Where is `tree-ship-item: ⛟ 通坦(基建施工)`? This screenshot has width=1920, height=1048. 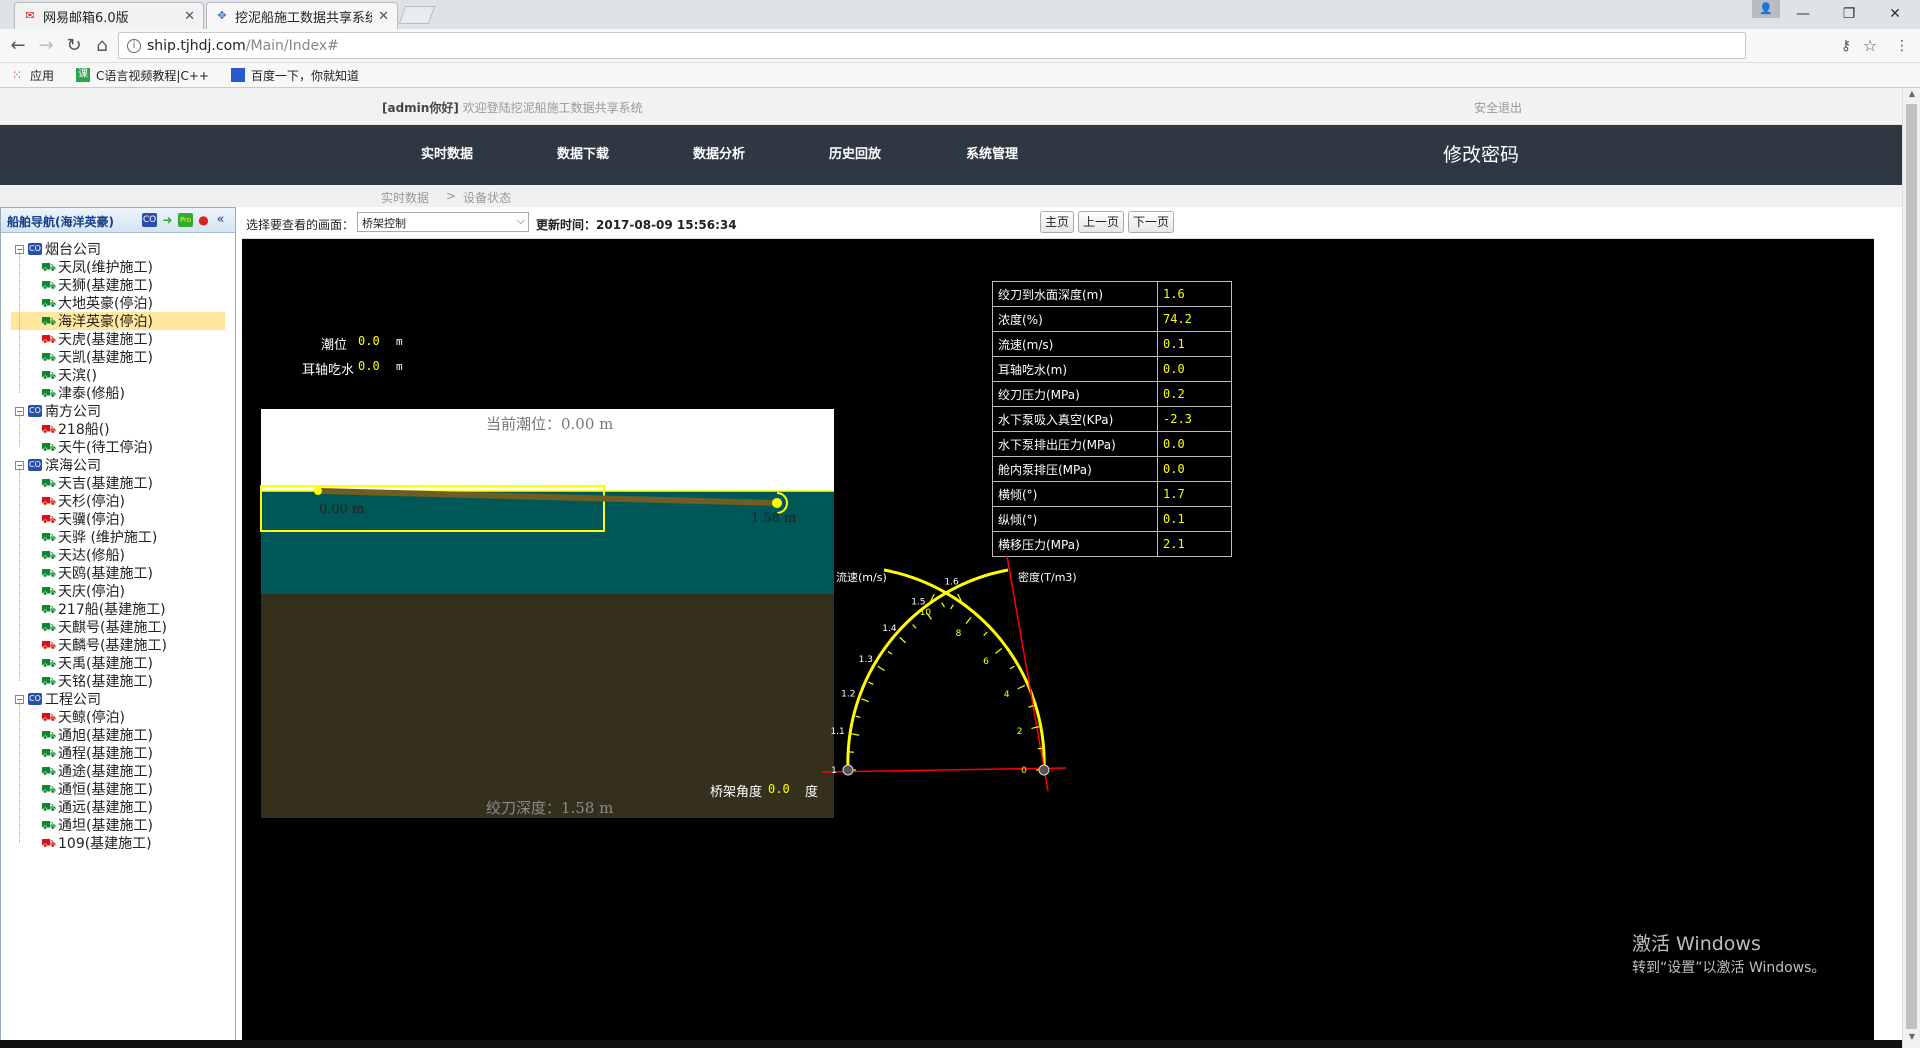 tree-ship-item: ⛟ 通坦(基建施工) is located at coordinates (97, 825).